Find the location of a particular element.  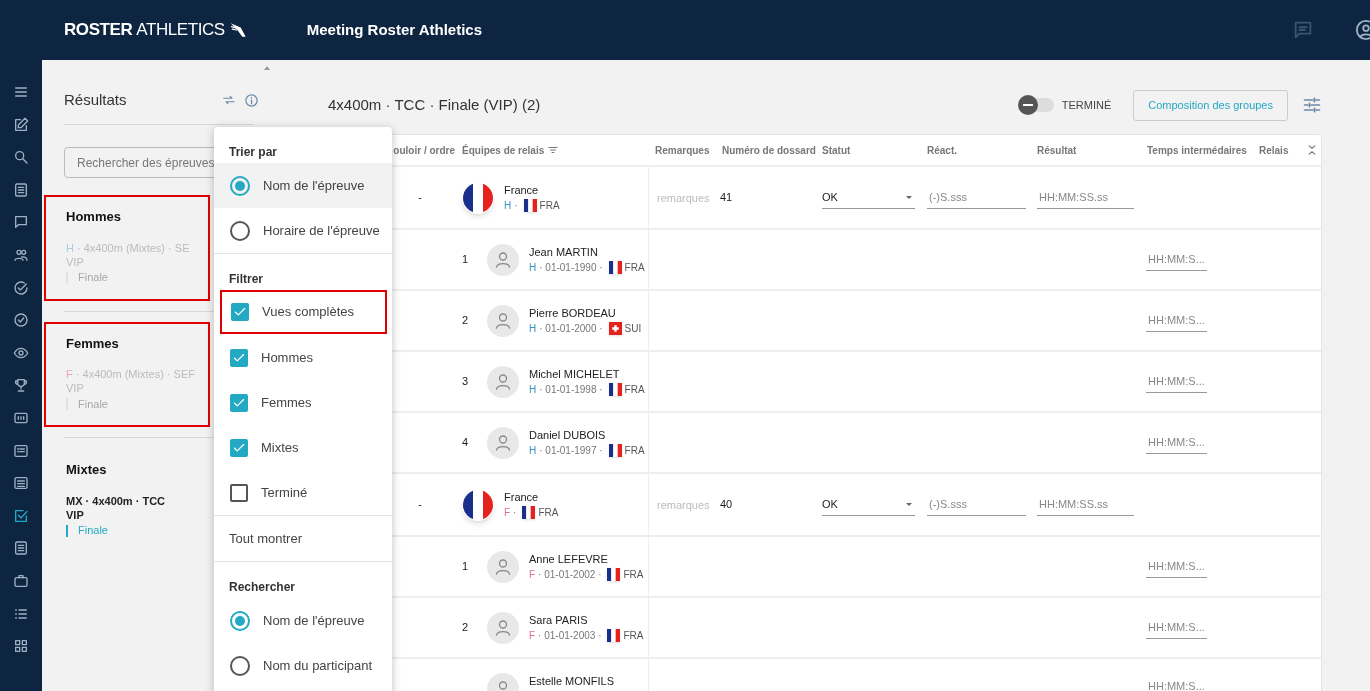

menu-icon is located at coordinates (21, 92).